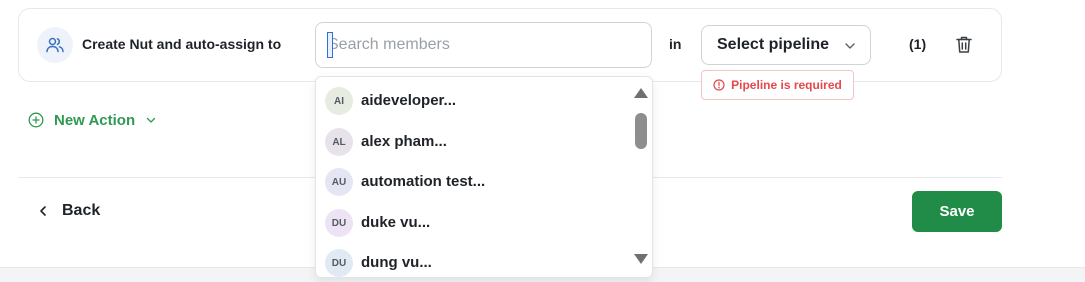 The image size is (1085, 282). Describe the element at coordinates (641, 259) in the screenshot. I see `scroll-down-arrow-icon` at that location.